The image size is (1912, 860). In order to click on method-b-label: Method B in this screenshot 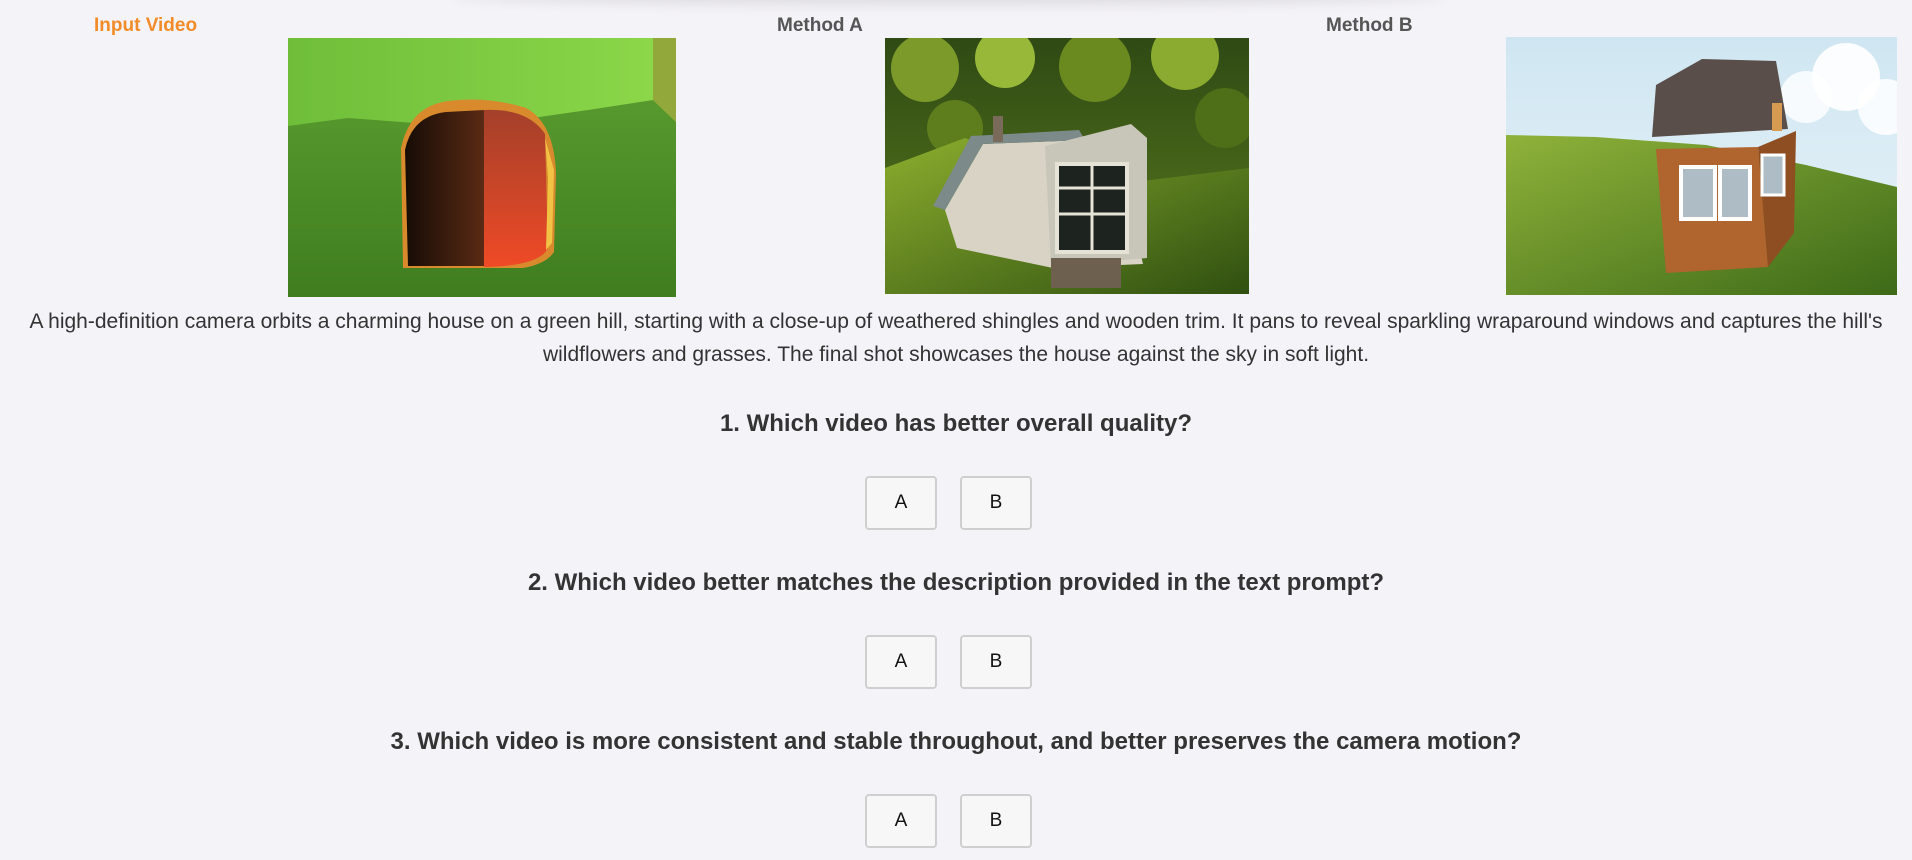, I will do `click(1369, 25)`.